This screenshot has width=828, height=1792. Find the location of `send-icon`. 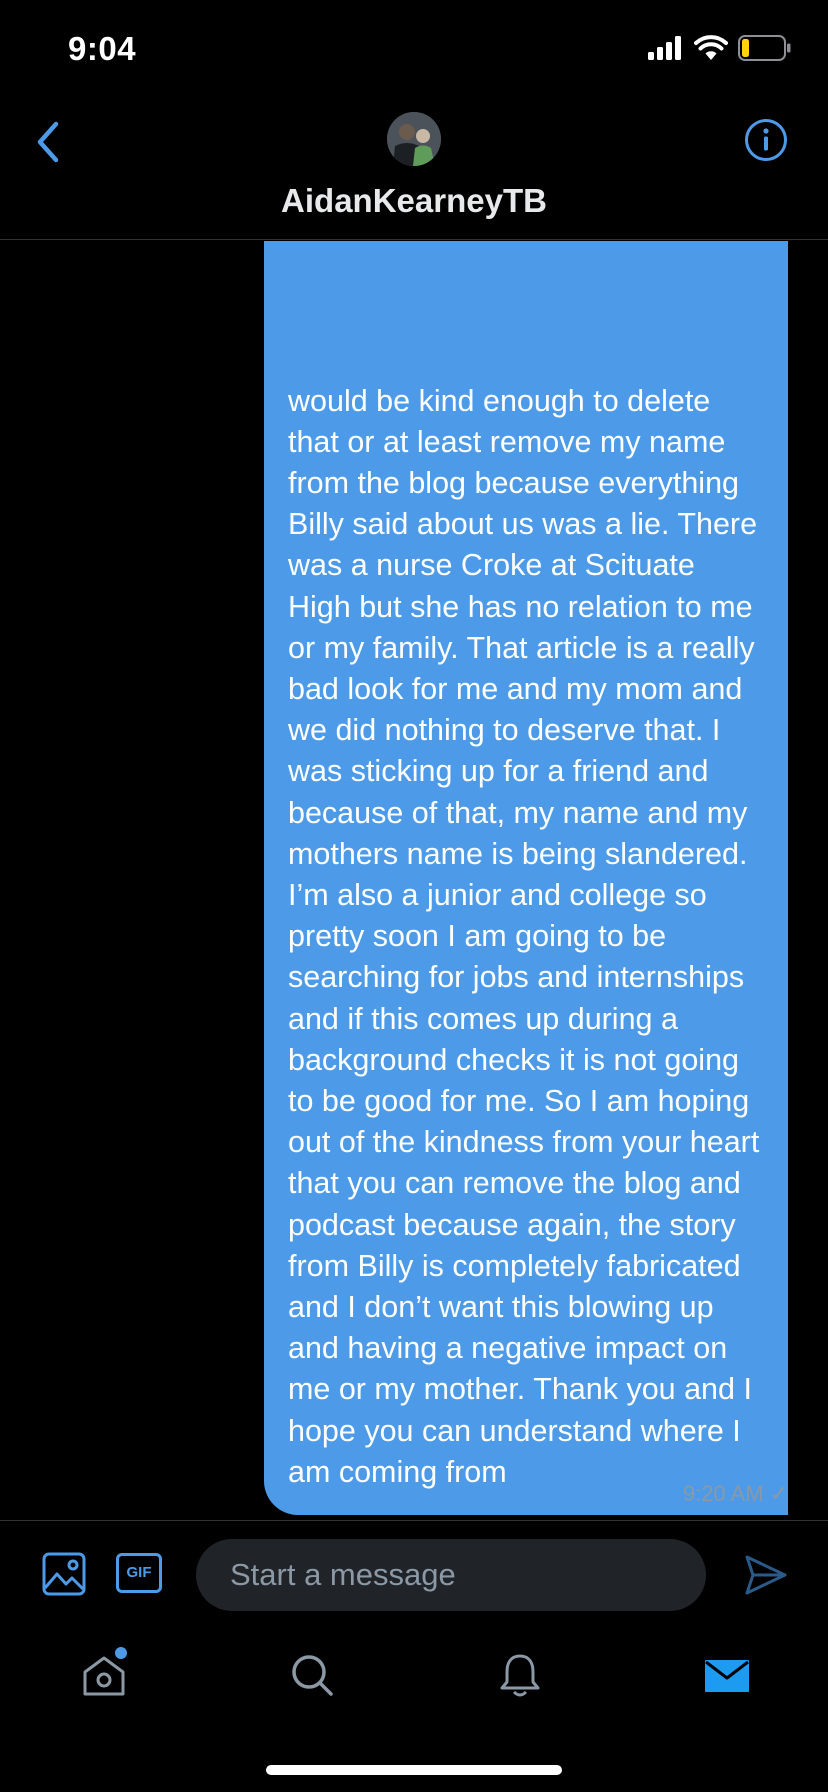

send-icon is located at coordinates (766, 1575).